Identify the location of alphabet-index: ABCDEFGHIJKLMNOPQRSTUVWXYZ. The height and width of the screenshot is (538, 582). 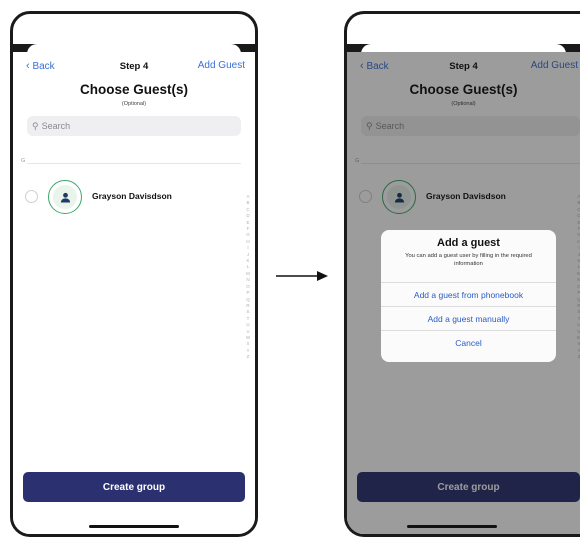
(248, 277).